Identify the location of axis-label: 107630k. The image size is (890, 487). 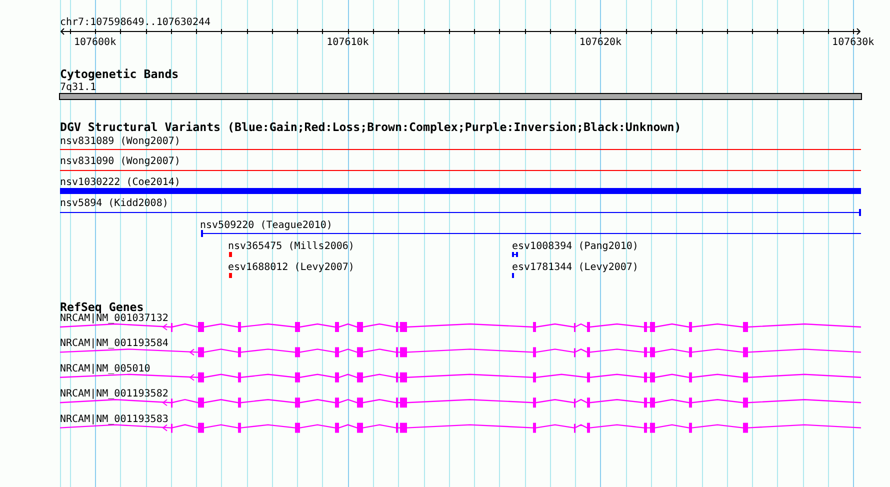
(853, 42).